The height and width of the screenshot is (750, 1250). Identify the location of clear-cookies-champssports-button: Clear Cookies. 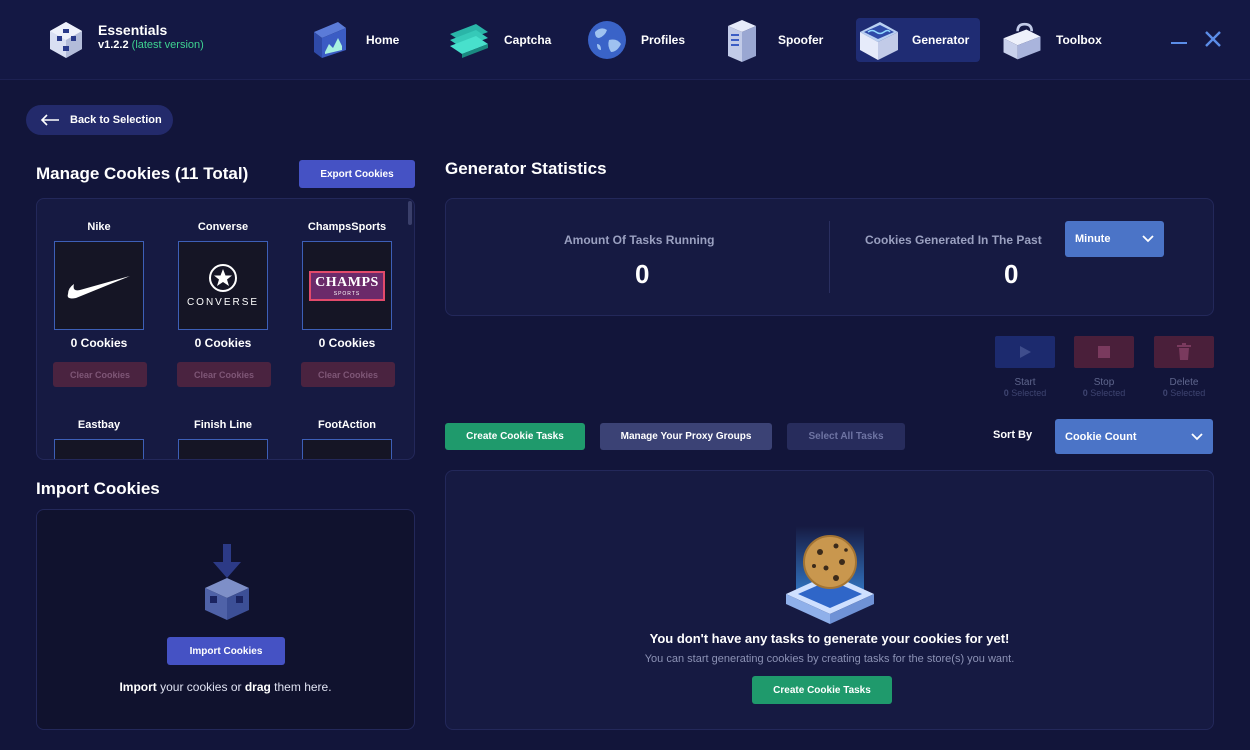
(348, 374).